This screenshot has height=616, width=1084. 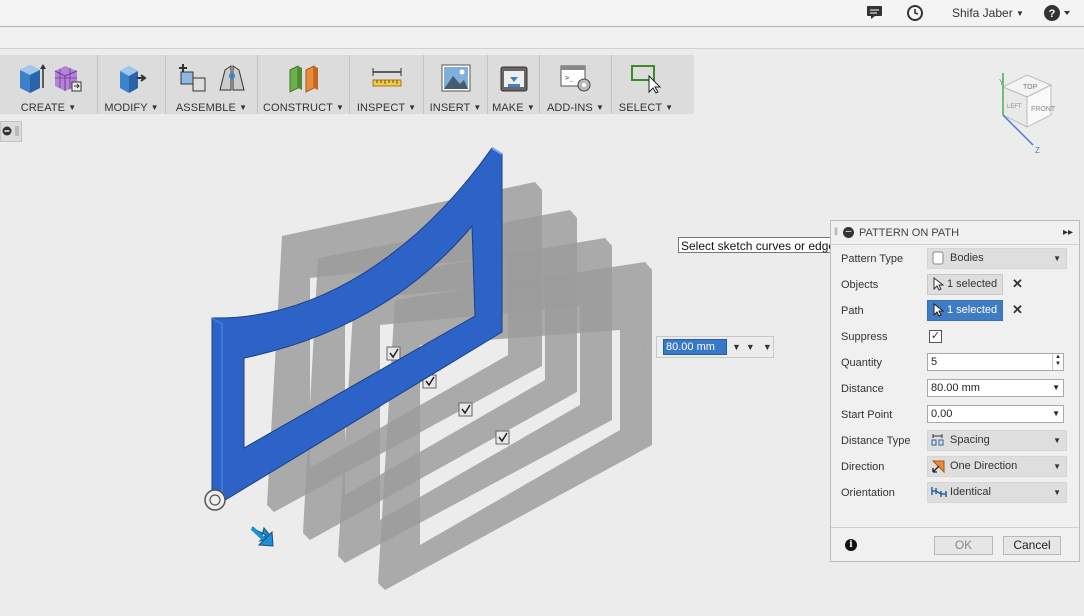 What do you see at coordinates (1043, 109) in the screenshot?
I see `viewcube-front-label: FRONT` at bounding box center [1043, 109].